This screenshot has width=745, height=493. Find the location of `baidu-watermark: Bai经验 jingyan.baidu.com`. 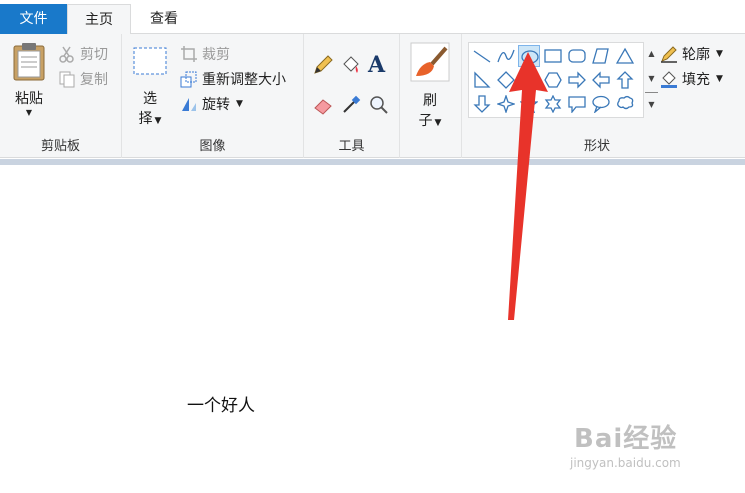

baidu-watermark: Bai经验 jingyan.baidu.com is located at coordinates (641, 448).